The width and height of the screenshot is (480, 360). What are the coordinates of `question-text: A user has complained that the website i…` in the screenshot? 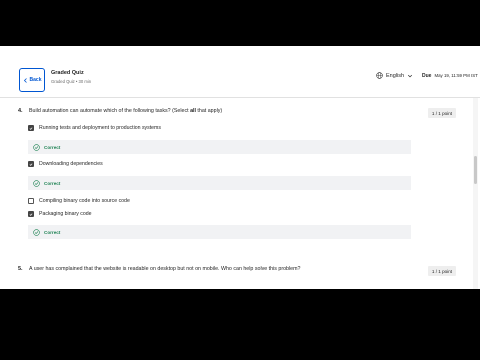 It's located at (165, 269).